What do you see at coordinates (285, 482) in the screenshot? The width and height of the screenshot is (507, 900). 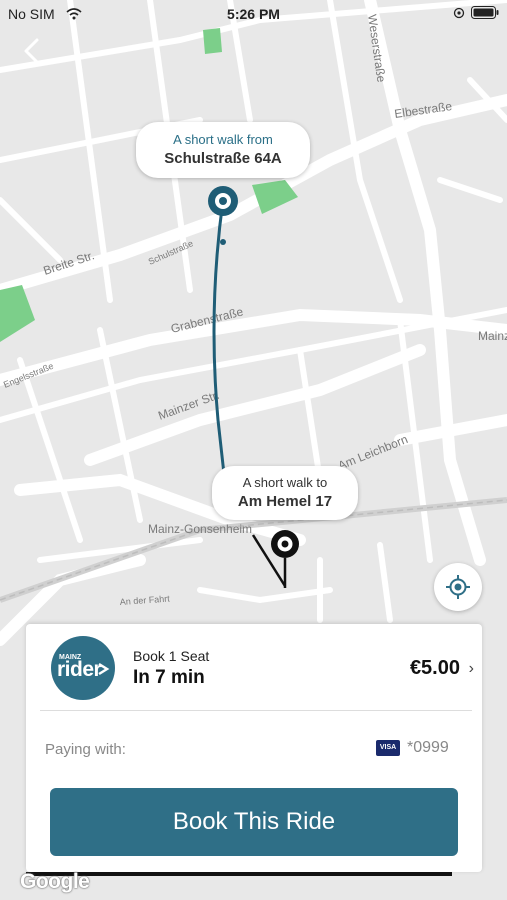 I see `dropoff-subtitle: A short walk to` at bounding box center [285, 482].